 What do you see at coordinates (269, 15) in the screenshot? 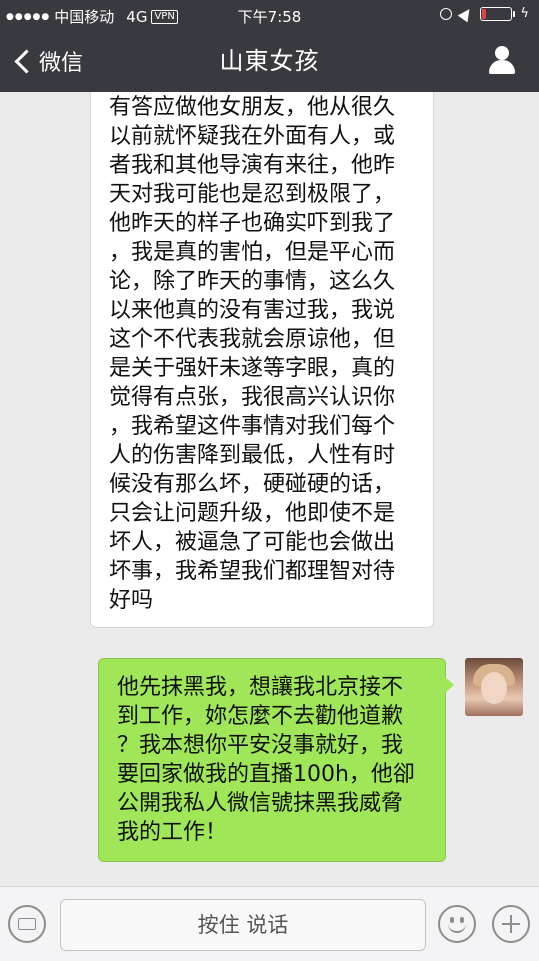
I see `status-bar: ●●●●● 中国移动 4G VPN 下午7:58 ϟ` at bounding box center [269, 15].